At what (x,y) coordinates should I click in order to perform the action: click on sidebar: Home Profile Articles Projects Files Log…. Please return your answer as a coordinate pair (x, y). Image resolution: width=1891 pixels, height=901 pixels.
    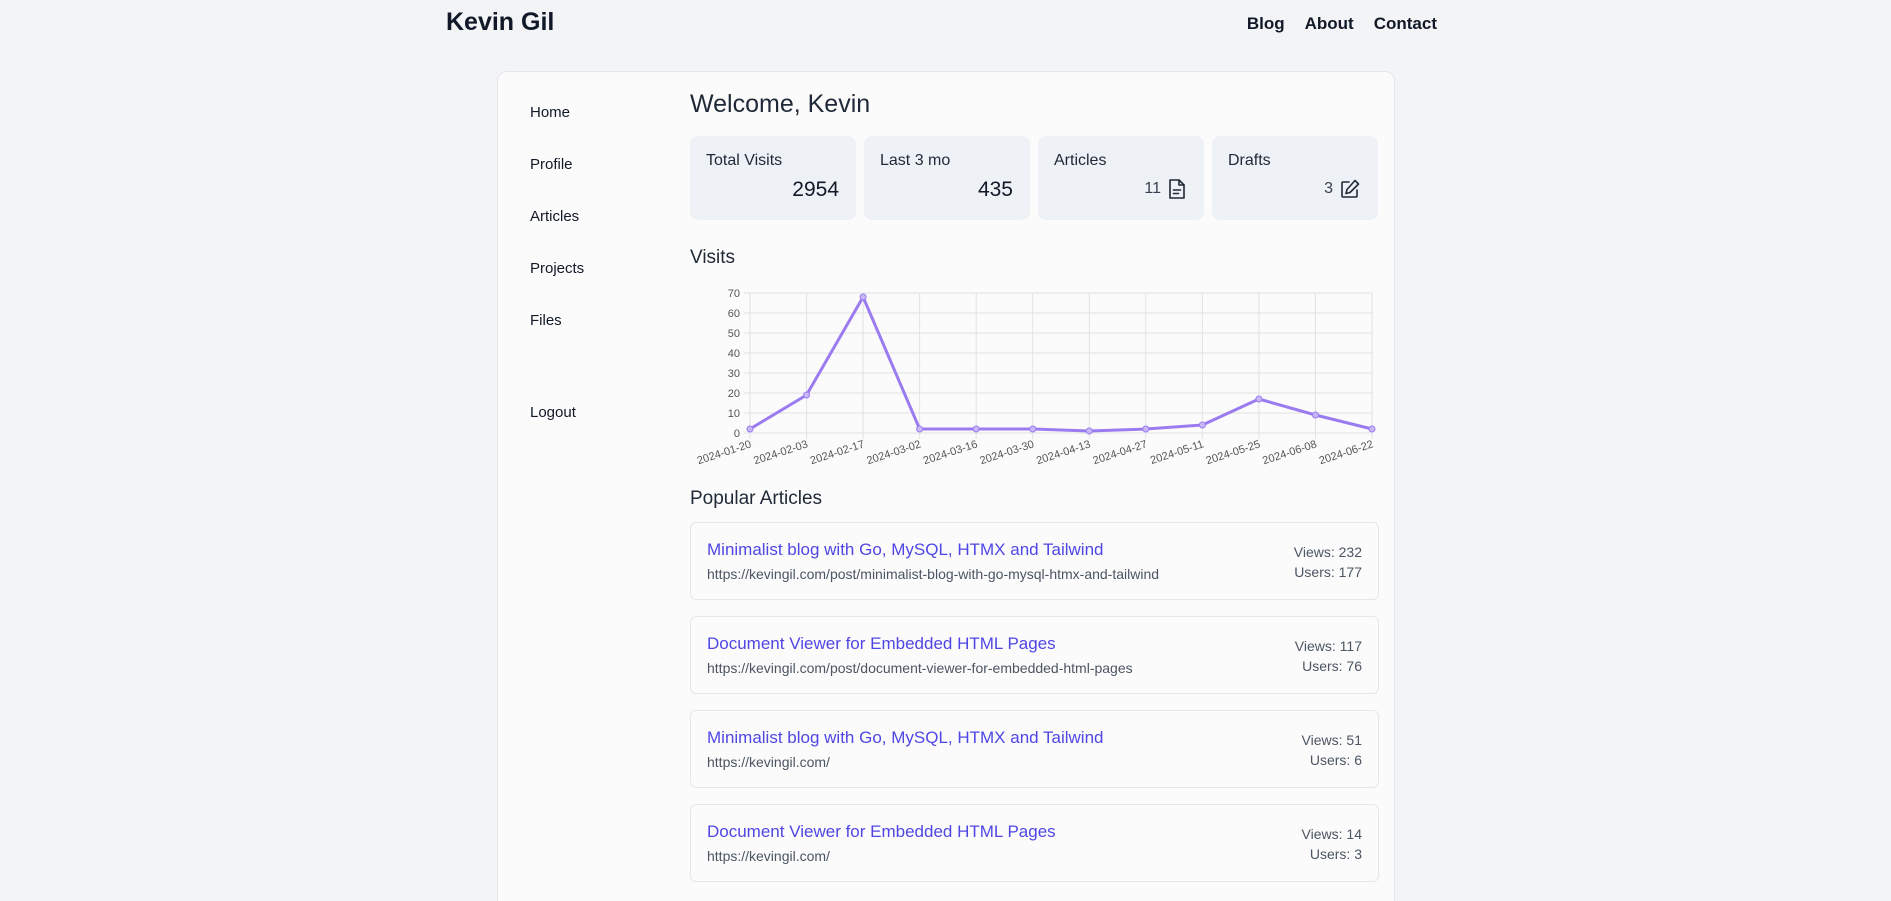
    Looking at the image, I should click on (600, 280).